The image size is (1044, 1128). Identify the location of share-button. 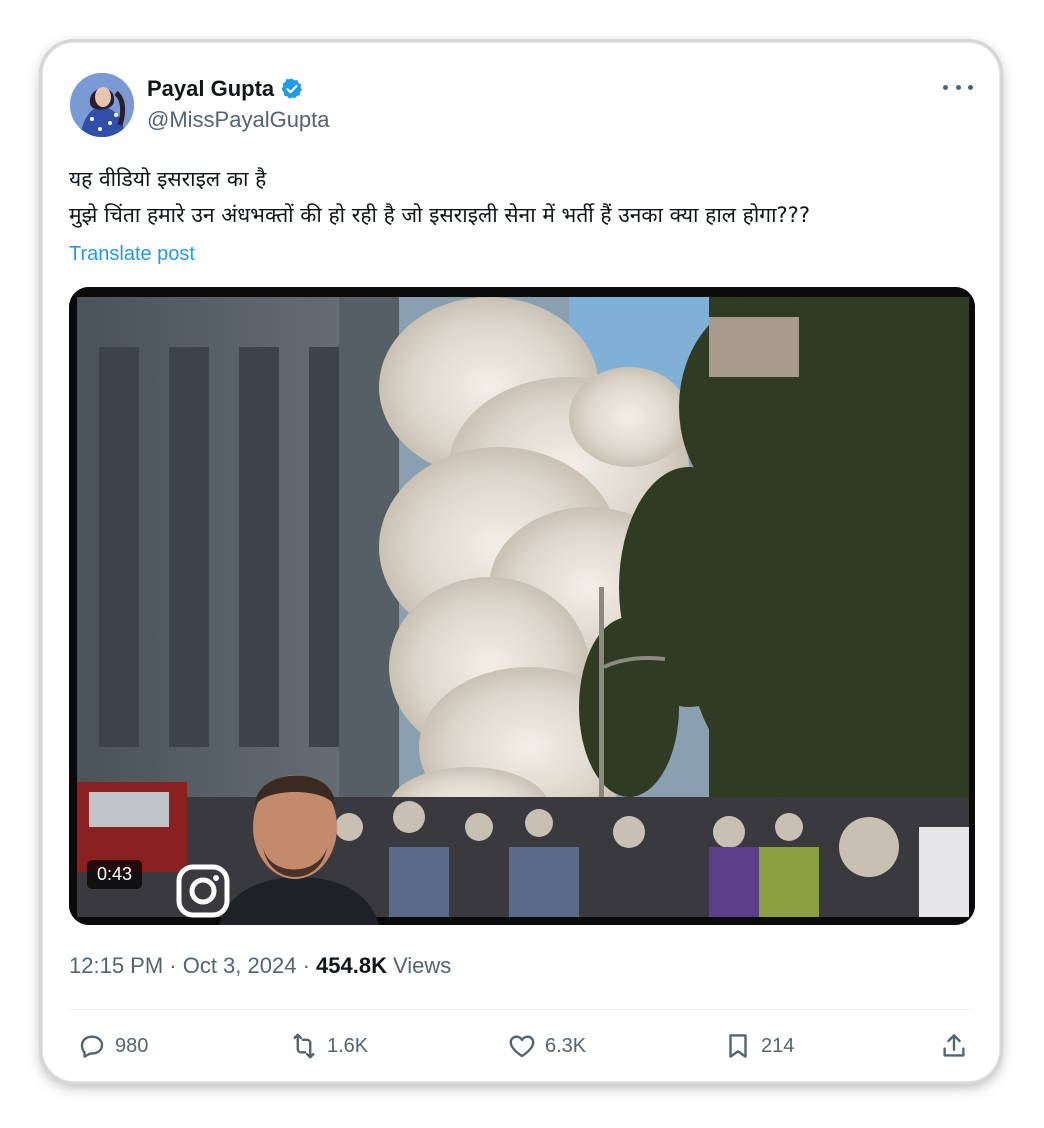
(954, 1046).